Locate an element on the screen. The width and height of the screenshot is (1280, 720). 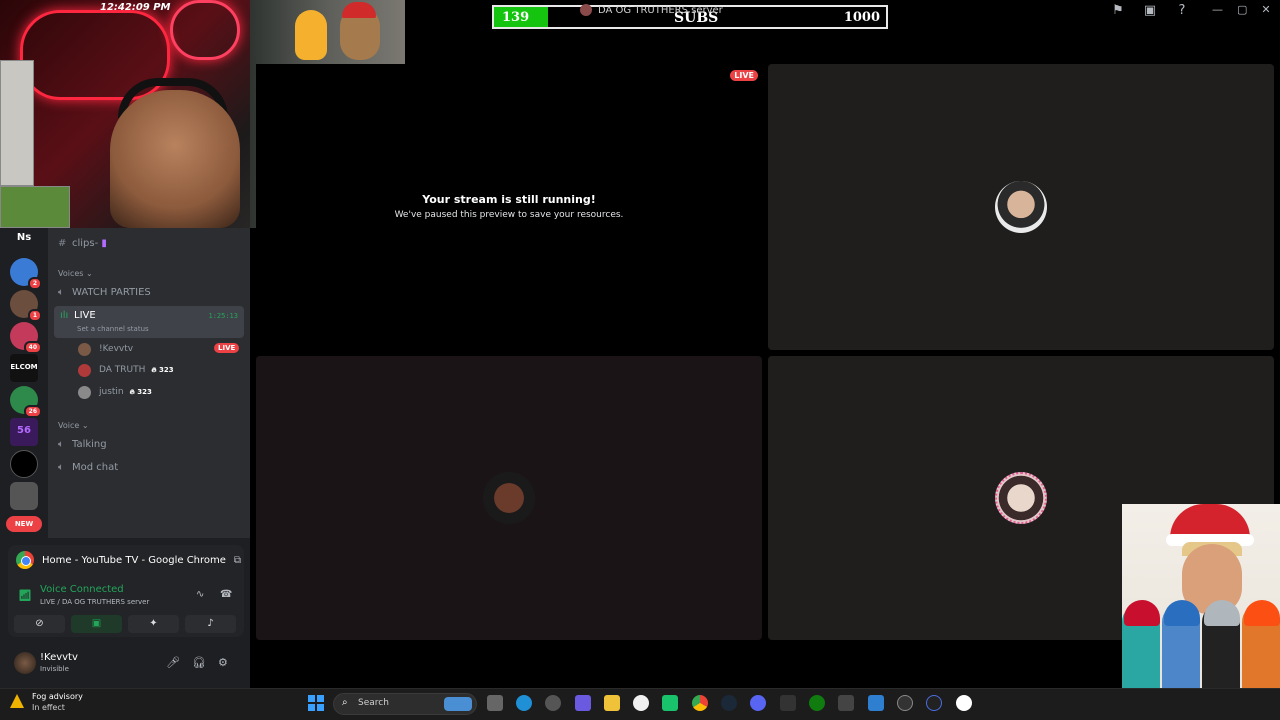
activities-button: ✦ is located at coordinates (153, 624).